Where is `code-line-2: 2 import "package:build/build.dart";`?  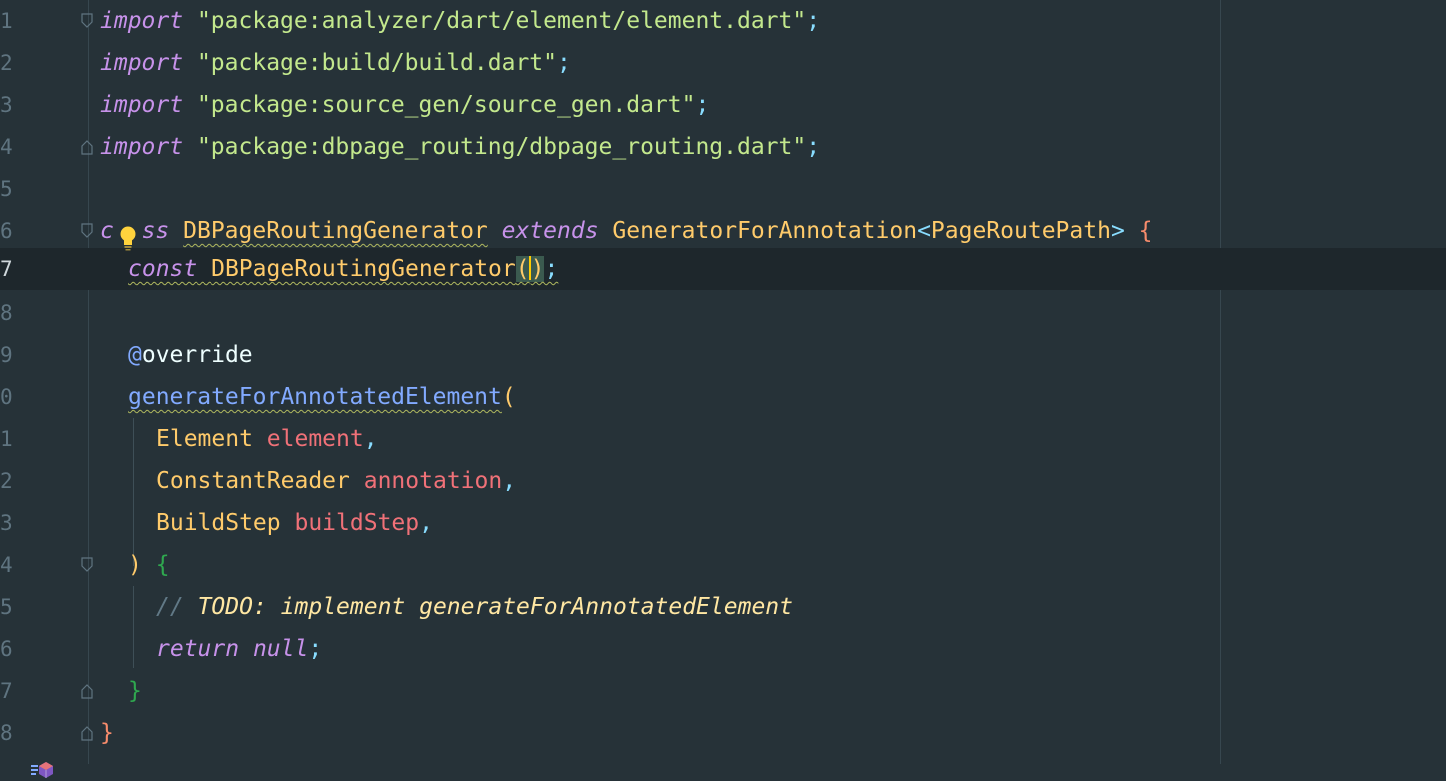
code-line-2: 2 import "package:build/build.dart"; is located at coordinates (723, 63).